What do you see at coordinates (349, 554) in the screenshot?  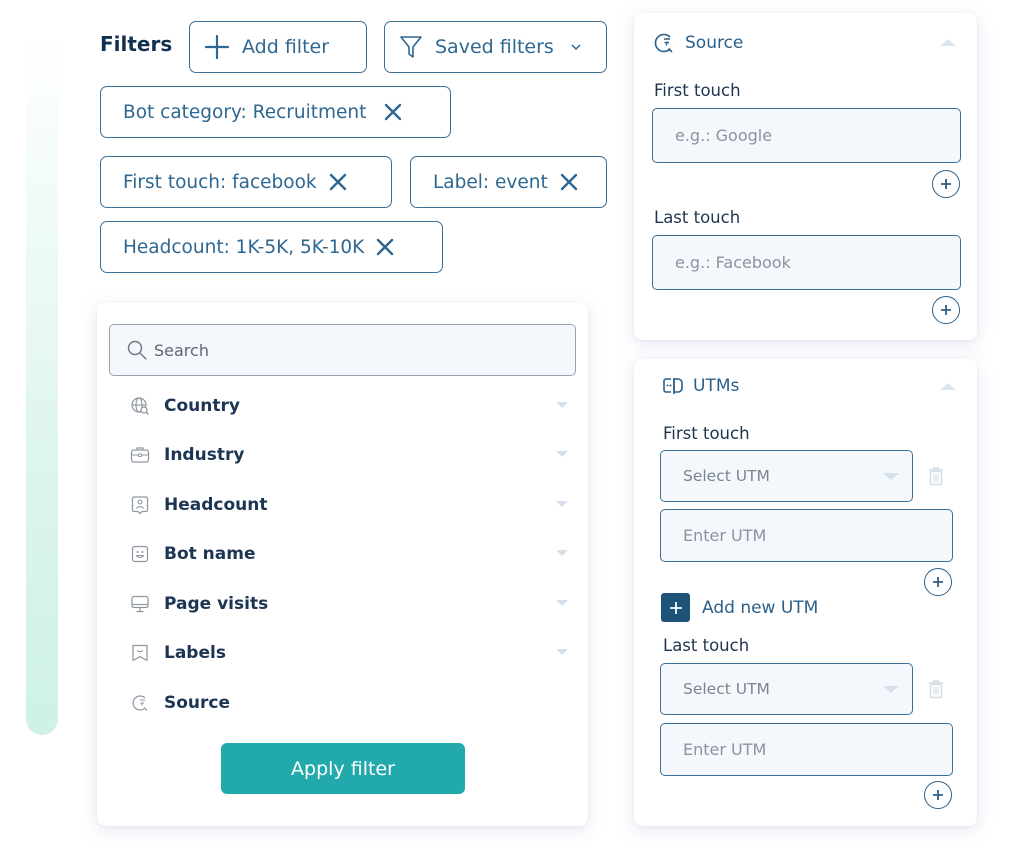 I see `filter-item-bot-name: Bot name` at bounding box center [349, 554].